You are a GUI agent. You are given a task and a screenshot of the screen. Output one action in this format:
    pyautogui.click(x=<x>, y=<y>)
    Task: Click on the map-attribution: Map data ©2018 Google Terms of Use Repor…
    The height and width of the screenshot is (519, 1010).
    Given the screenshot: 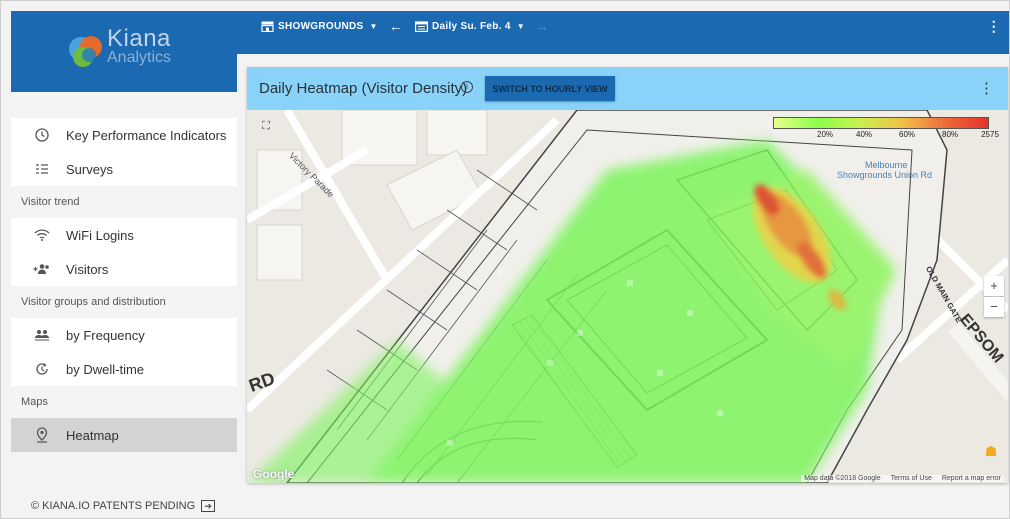 What is the action you would take?
    pyautogui.click(x=902, y=478)
    